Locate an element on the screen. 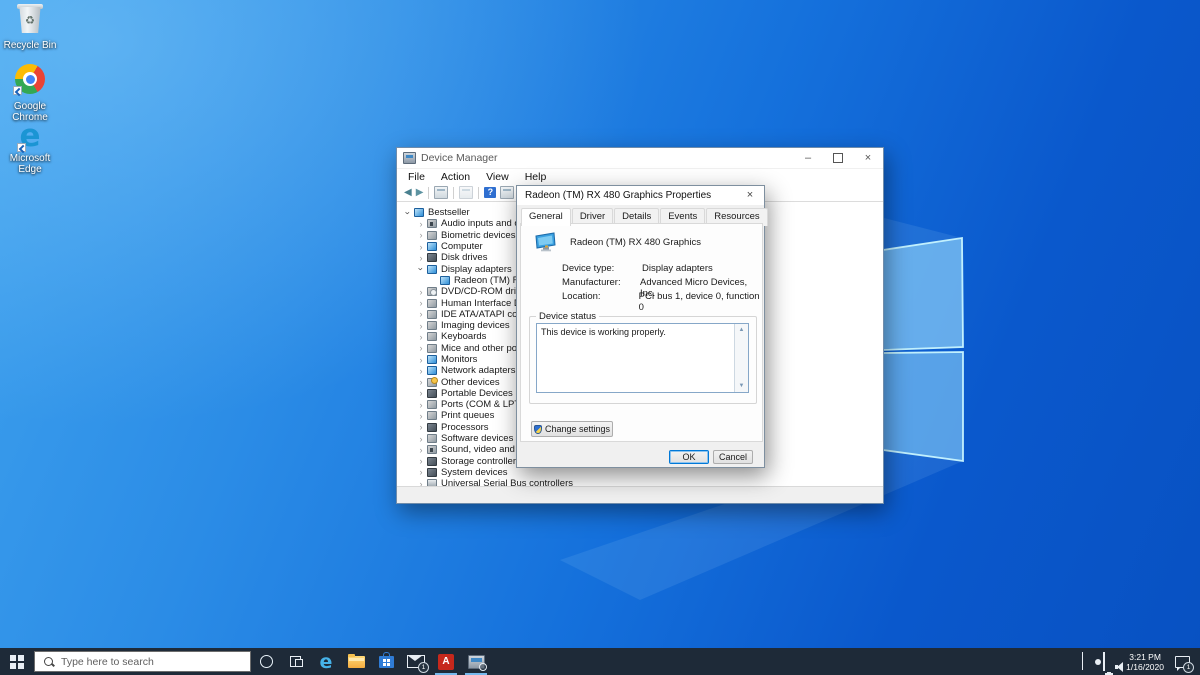 The height and width of the screenshot is (675, 1200). dialog-close-button: × is located at coordinates (750, 195).